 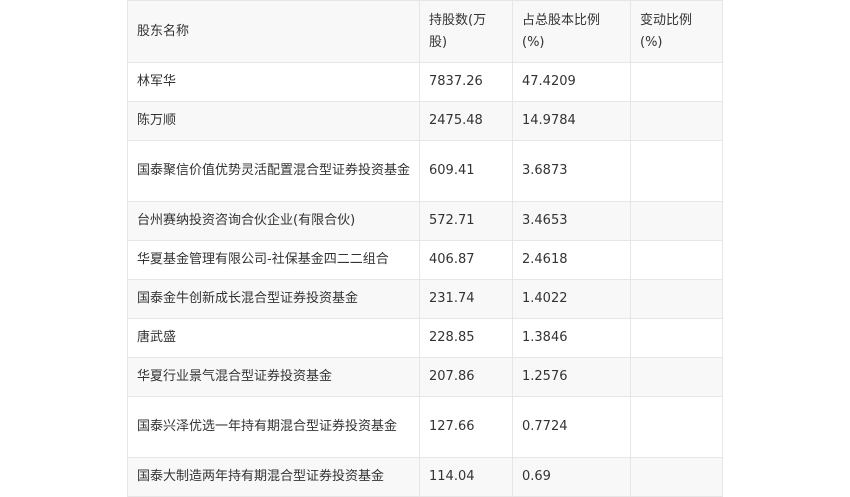 What do you see at coordinates (571, 477) in the screenshot?
I see `cell-ratio: 0.69` at bounding box center [571, 477].